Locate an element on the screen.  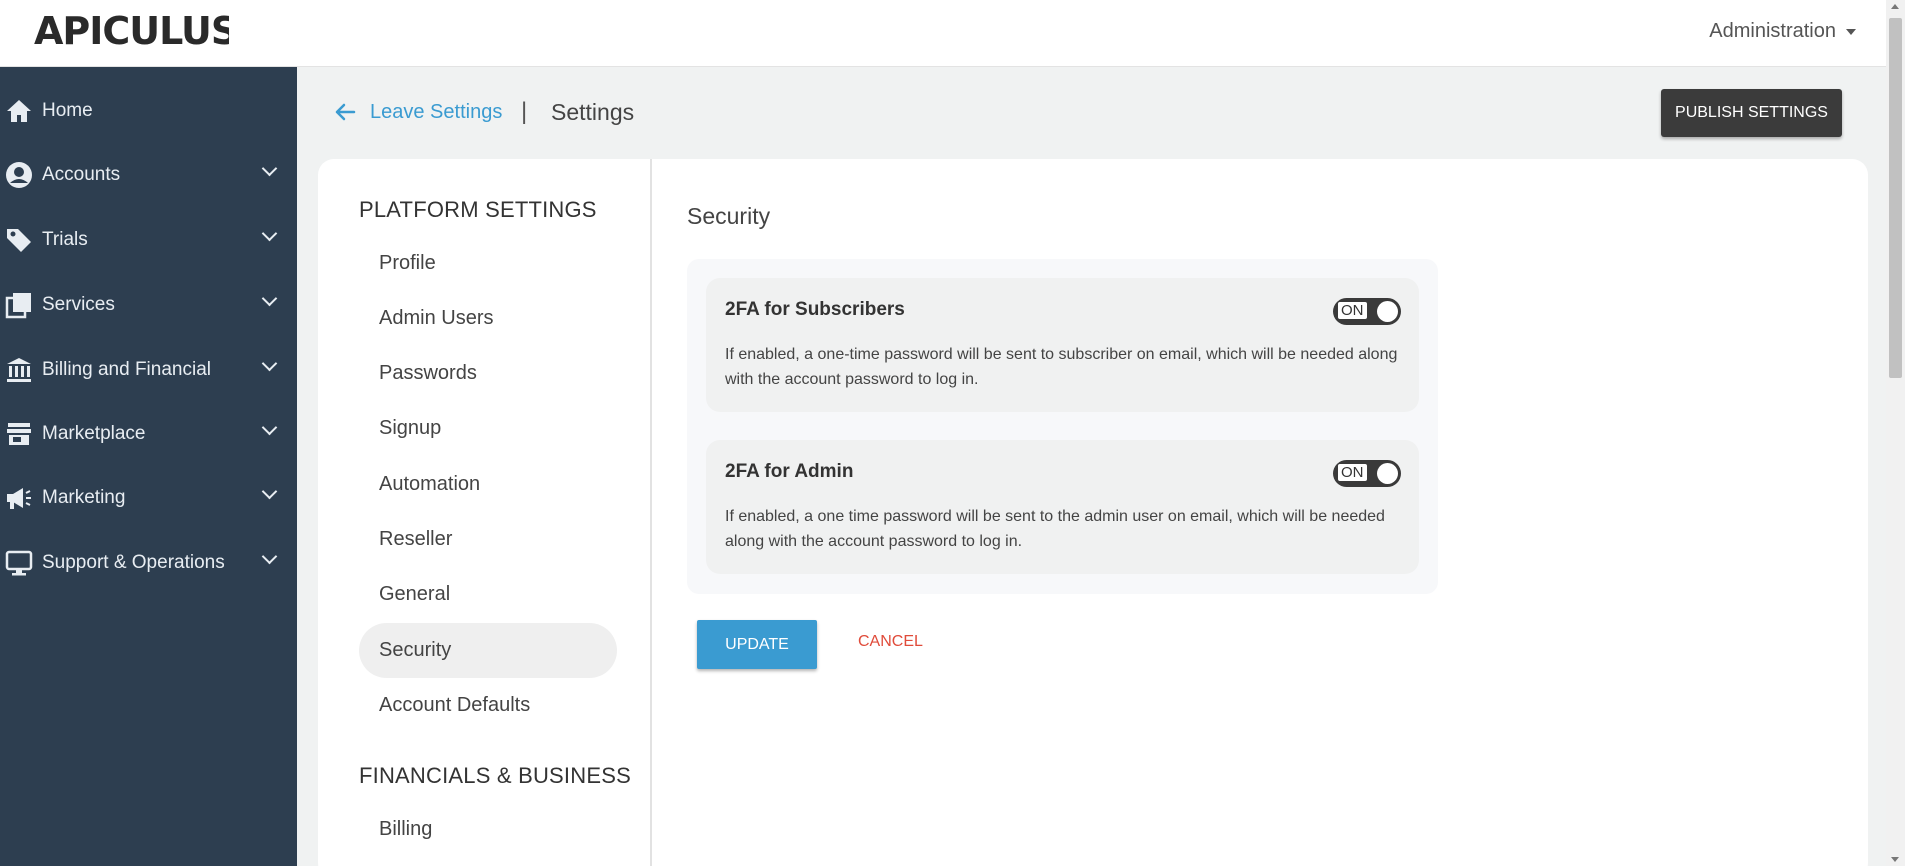
sidebar-item-label: Accounts is located at coordinates (81, 174).